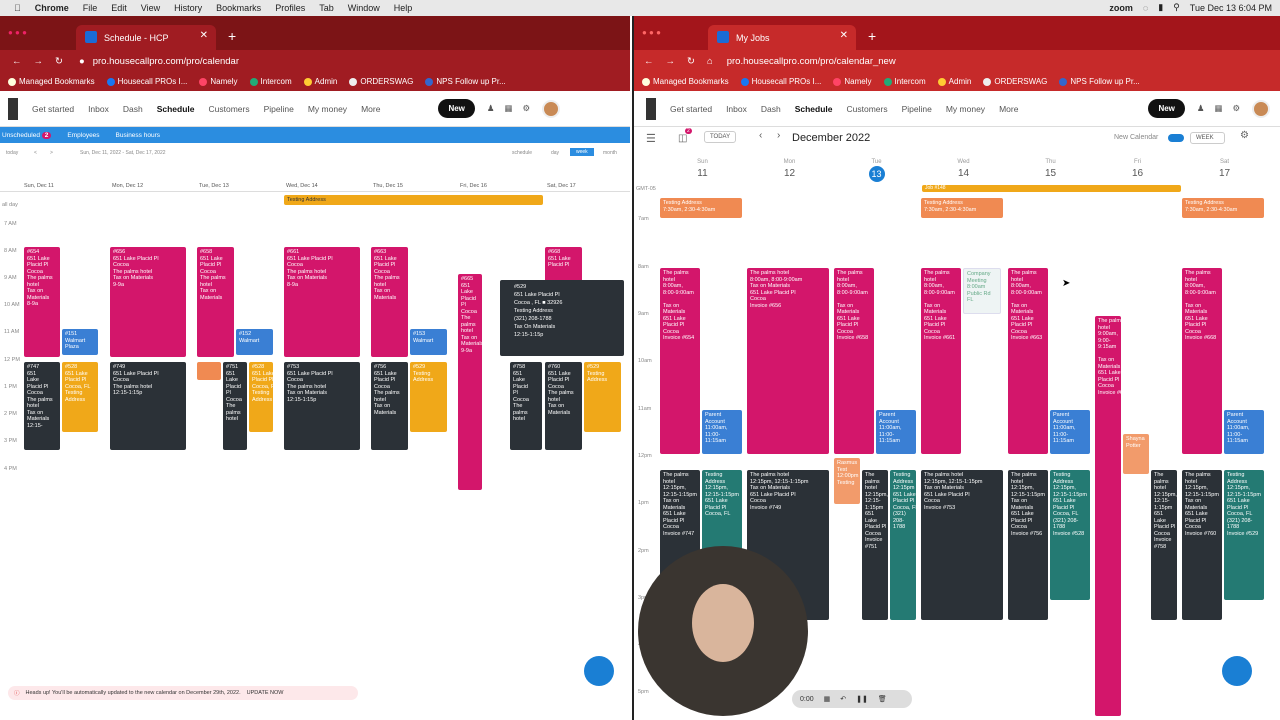 The height and width of the screenshot is (720, 1280). I want to click on next-week-button: >, so click(51, 153).